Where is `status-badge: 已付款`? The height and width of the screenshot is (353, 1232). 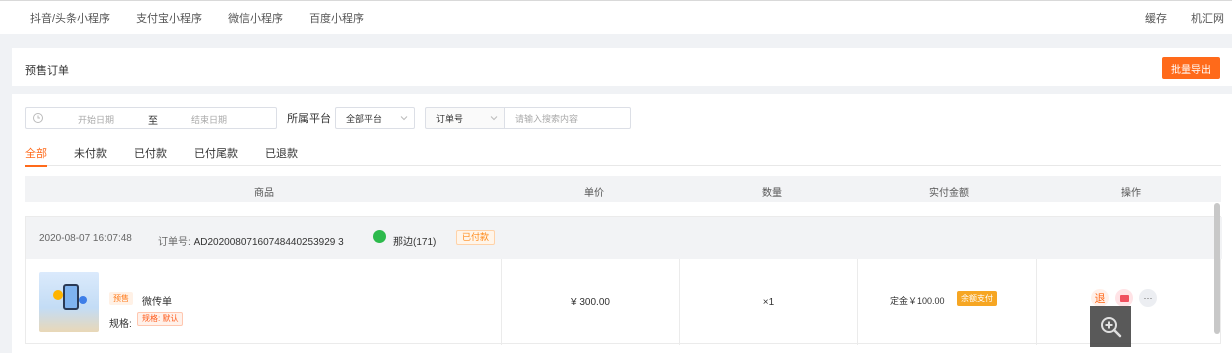
status-badge: 已付款 is located at coordinates (476, 237).